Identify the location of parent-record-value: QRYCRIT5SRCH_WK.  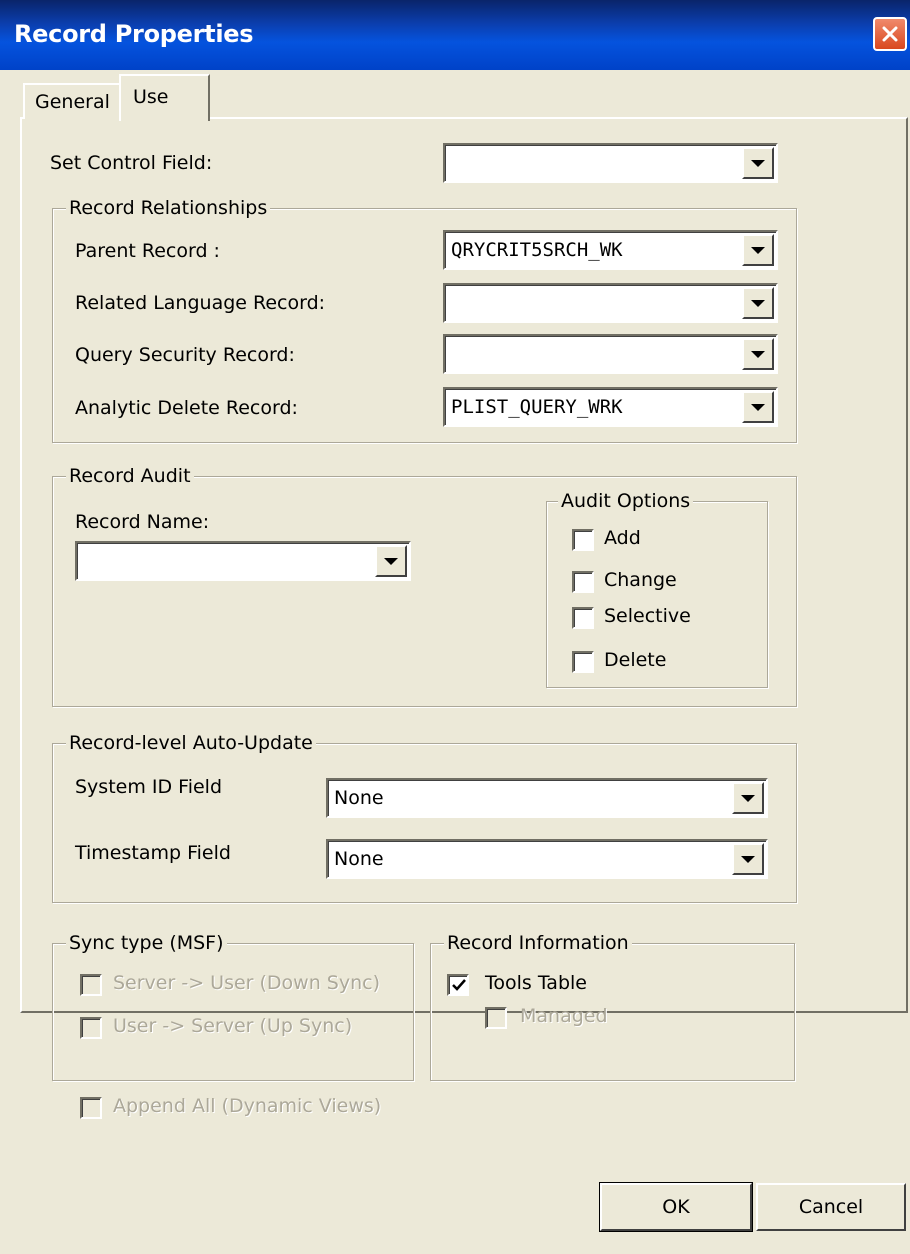
(537, 250).